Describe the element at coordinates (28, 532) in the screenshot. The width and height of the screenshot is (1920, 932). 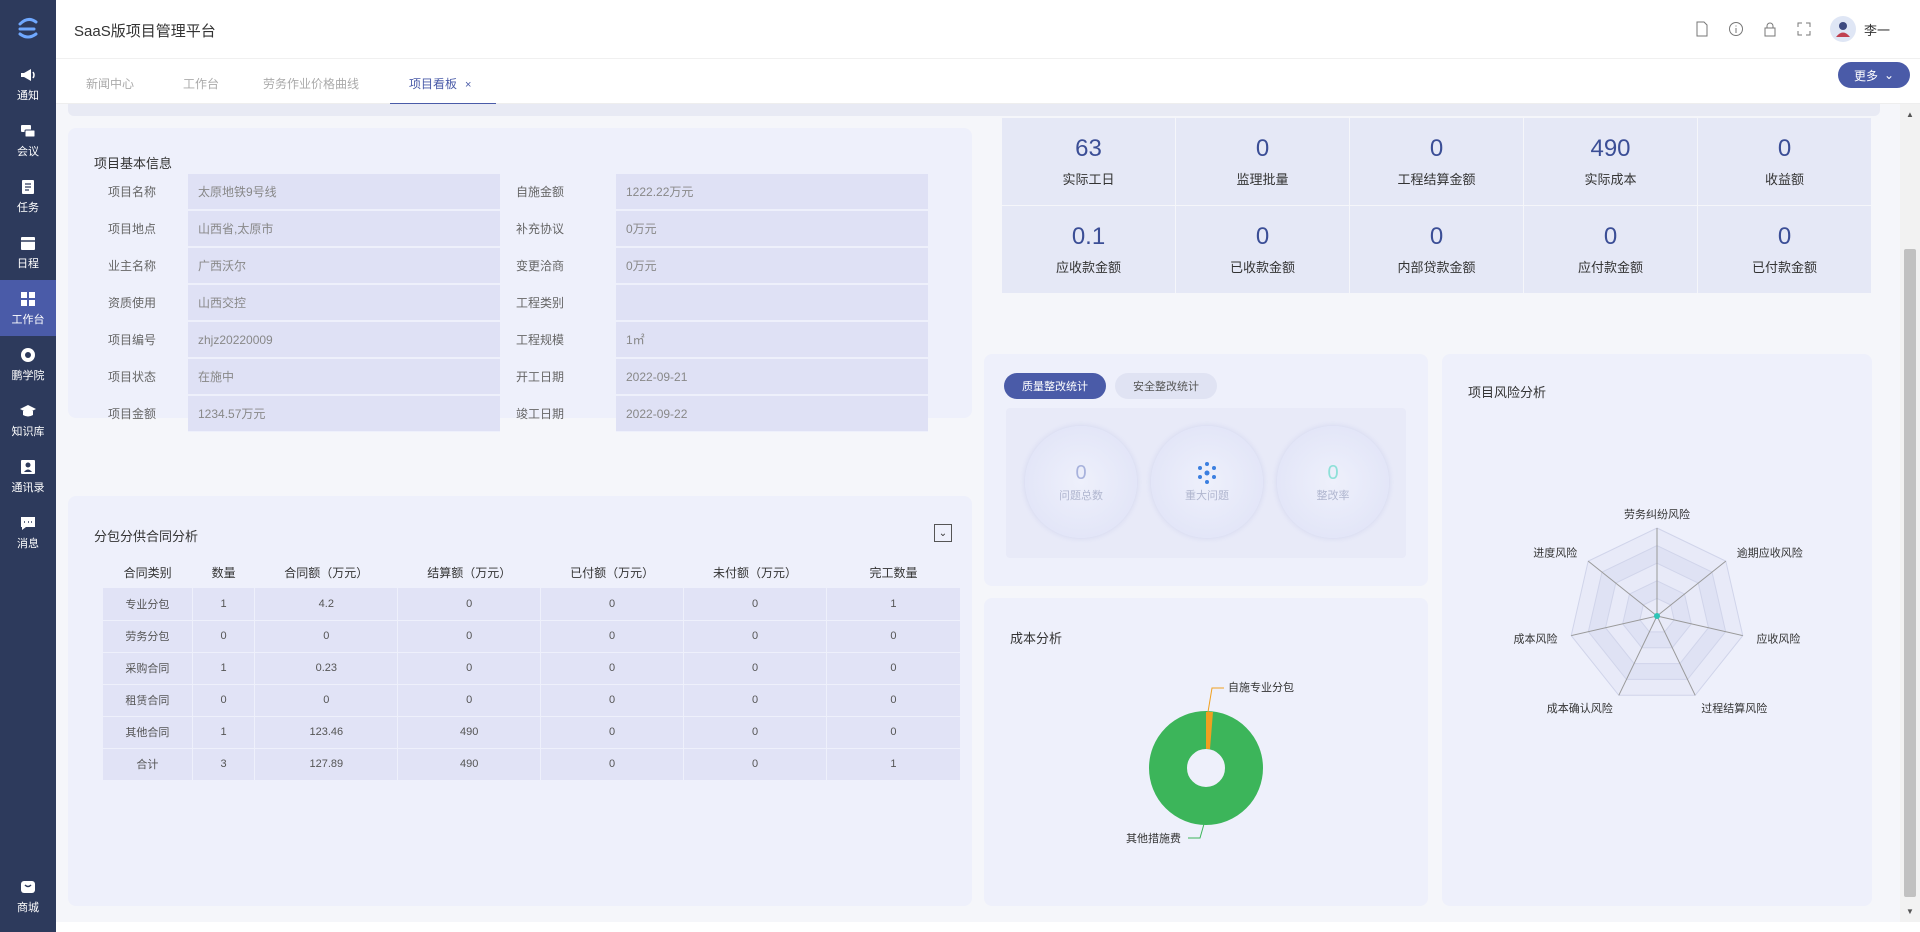
I see `sidebar-item-message: 消息` at that location.